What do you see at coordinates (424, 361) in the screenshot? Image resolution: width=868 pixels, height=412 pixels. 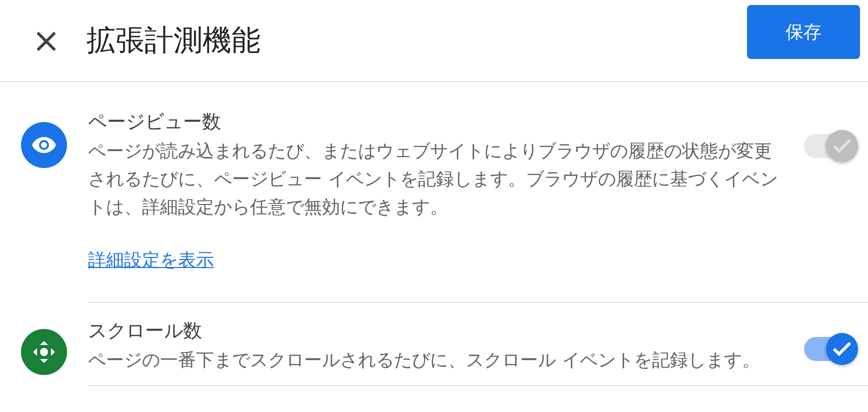 I see `setting-description: ページの一番下までスクロールされるたびに、スクロール イベントを記録します。` at bounding box center [424, 361].